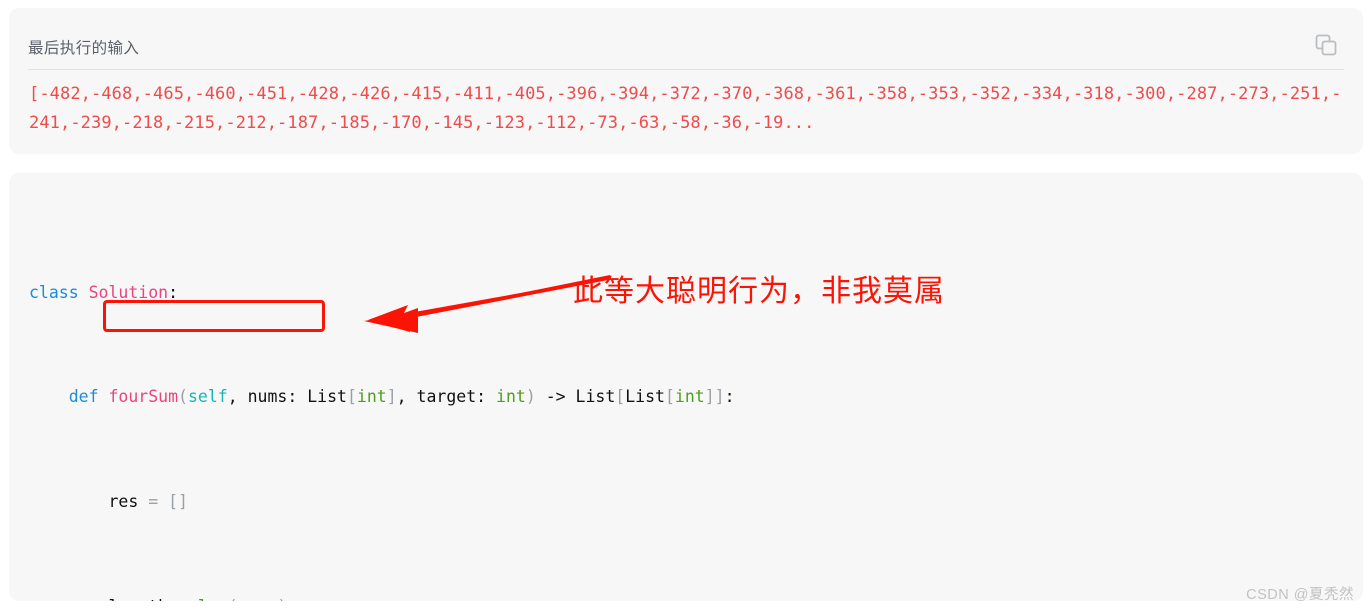 The image size is (1372, 612). Describe the element at coordinates (686, 38) in the screenshot. I see `input-card-header: 最后执行的输入` at that location.